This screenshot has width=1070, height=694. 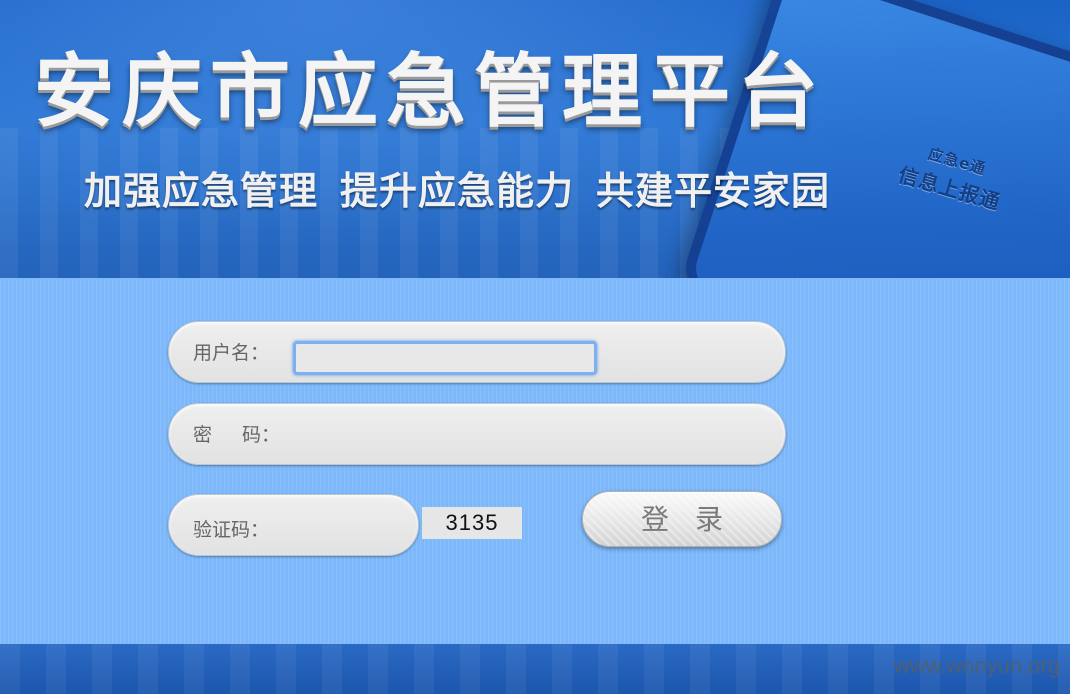 What do you see at coordinates (261, 435) in the screenshot?
I see `password-label-part-2: 码：` at bounding box center [261, 435].